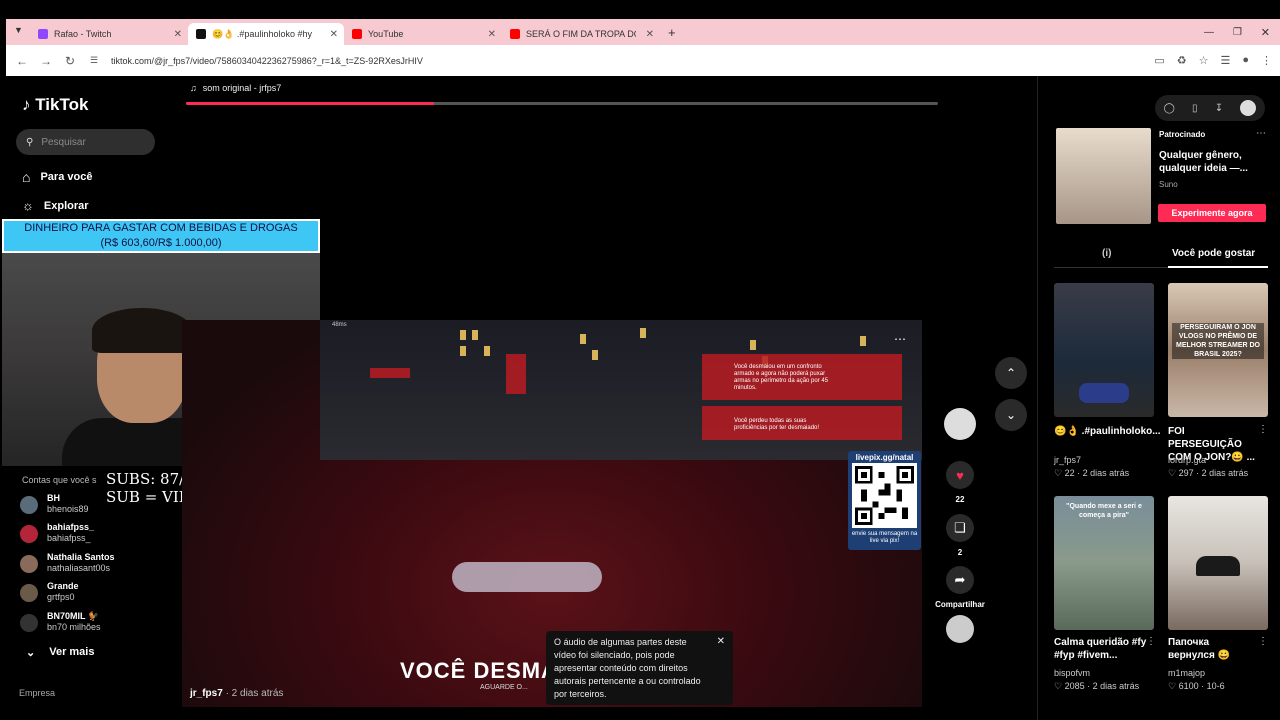 The image size is (1280, 720). What do you see at coordinates (960, 580) in the screenshot?
I see `share-button: ➦` at bounding box center [960, 580].